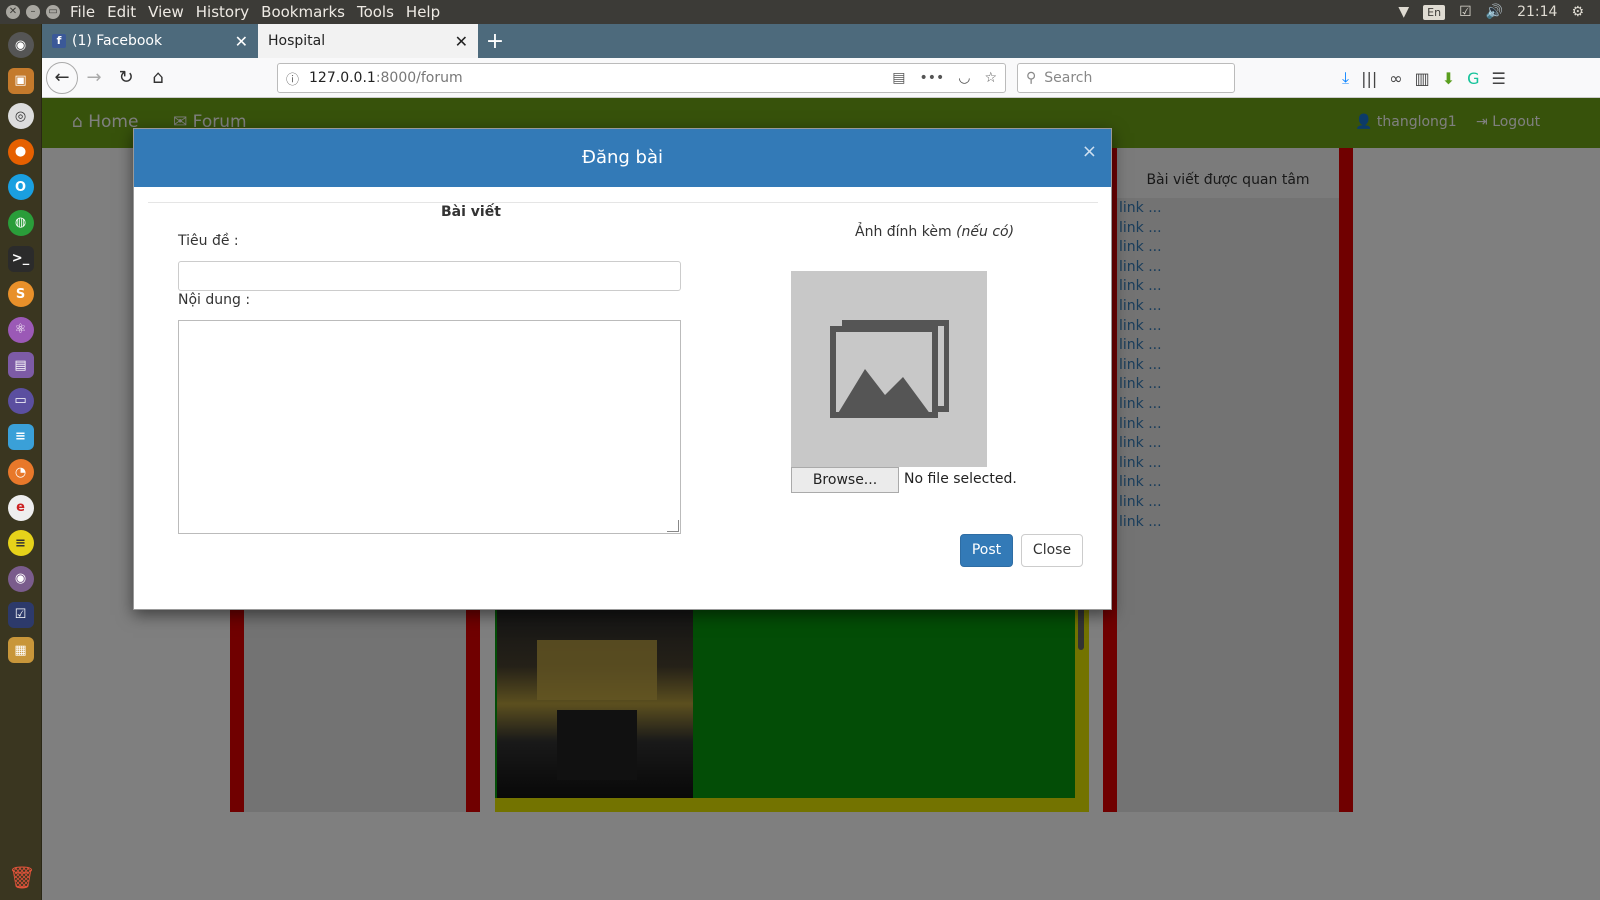 The height and width of the screenshot is (900, 1600). Describe the element at coordinates (20, 650) in the screenshot. I see `archive-icon: ▦` at that location.